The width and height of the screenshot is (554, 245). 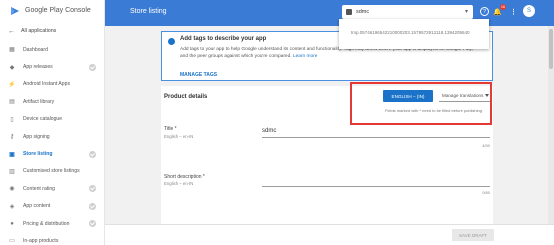 What do you see at coordinates (12, 102) in the screenshot?
I see `library-icon: ▤` at bounding box center [12, 102].